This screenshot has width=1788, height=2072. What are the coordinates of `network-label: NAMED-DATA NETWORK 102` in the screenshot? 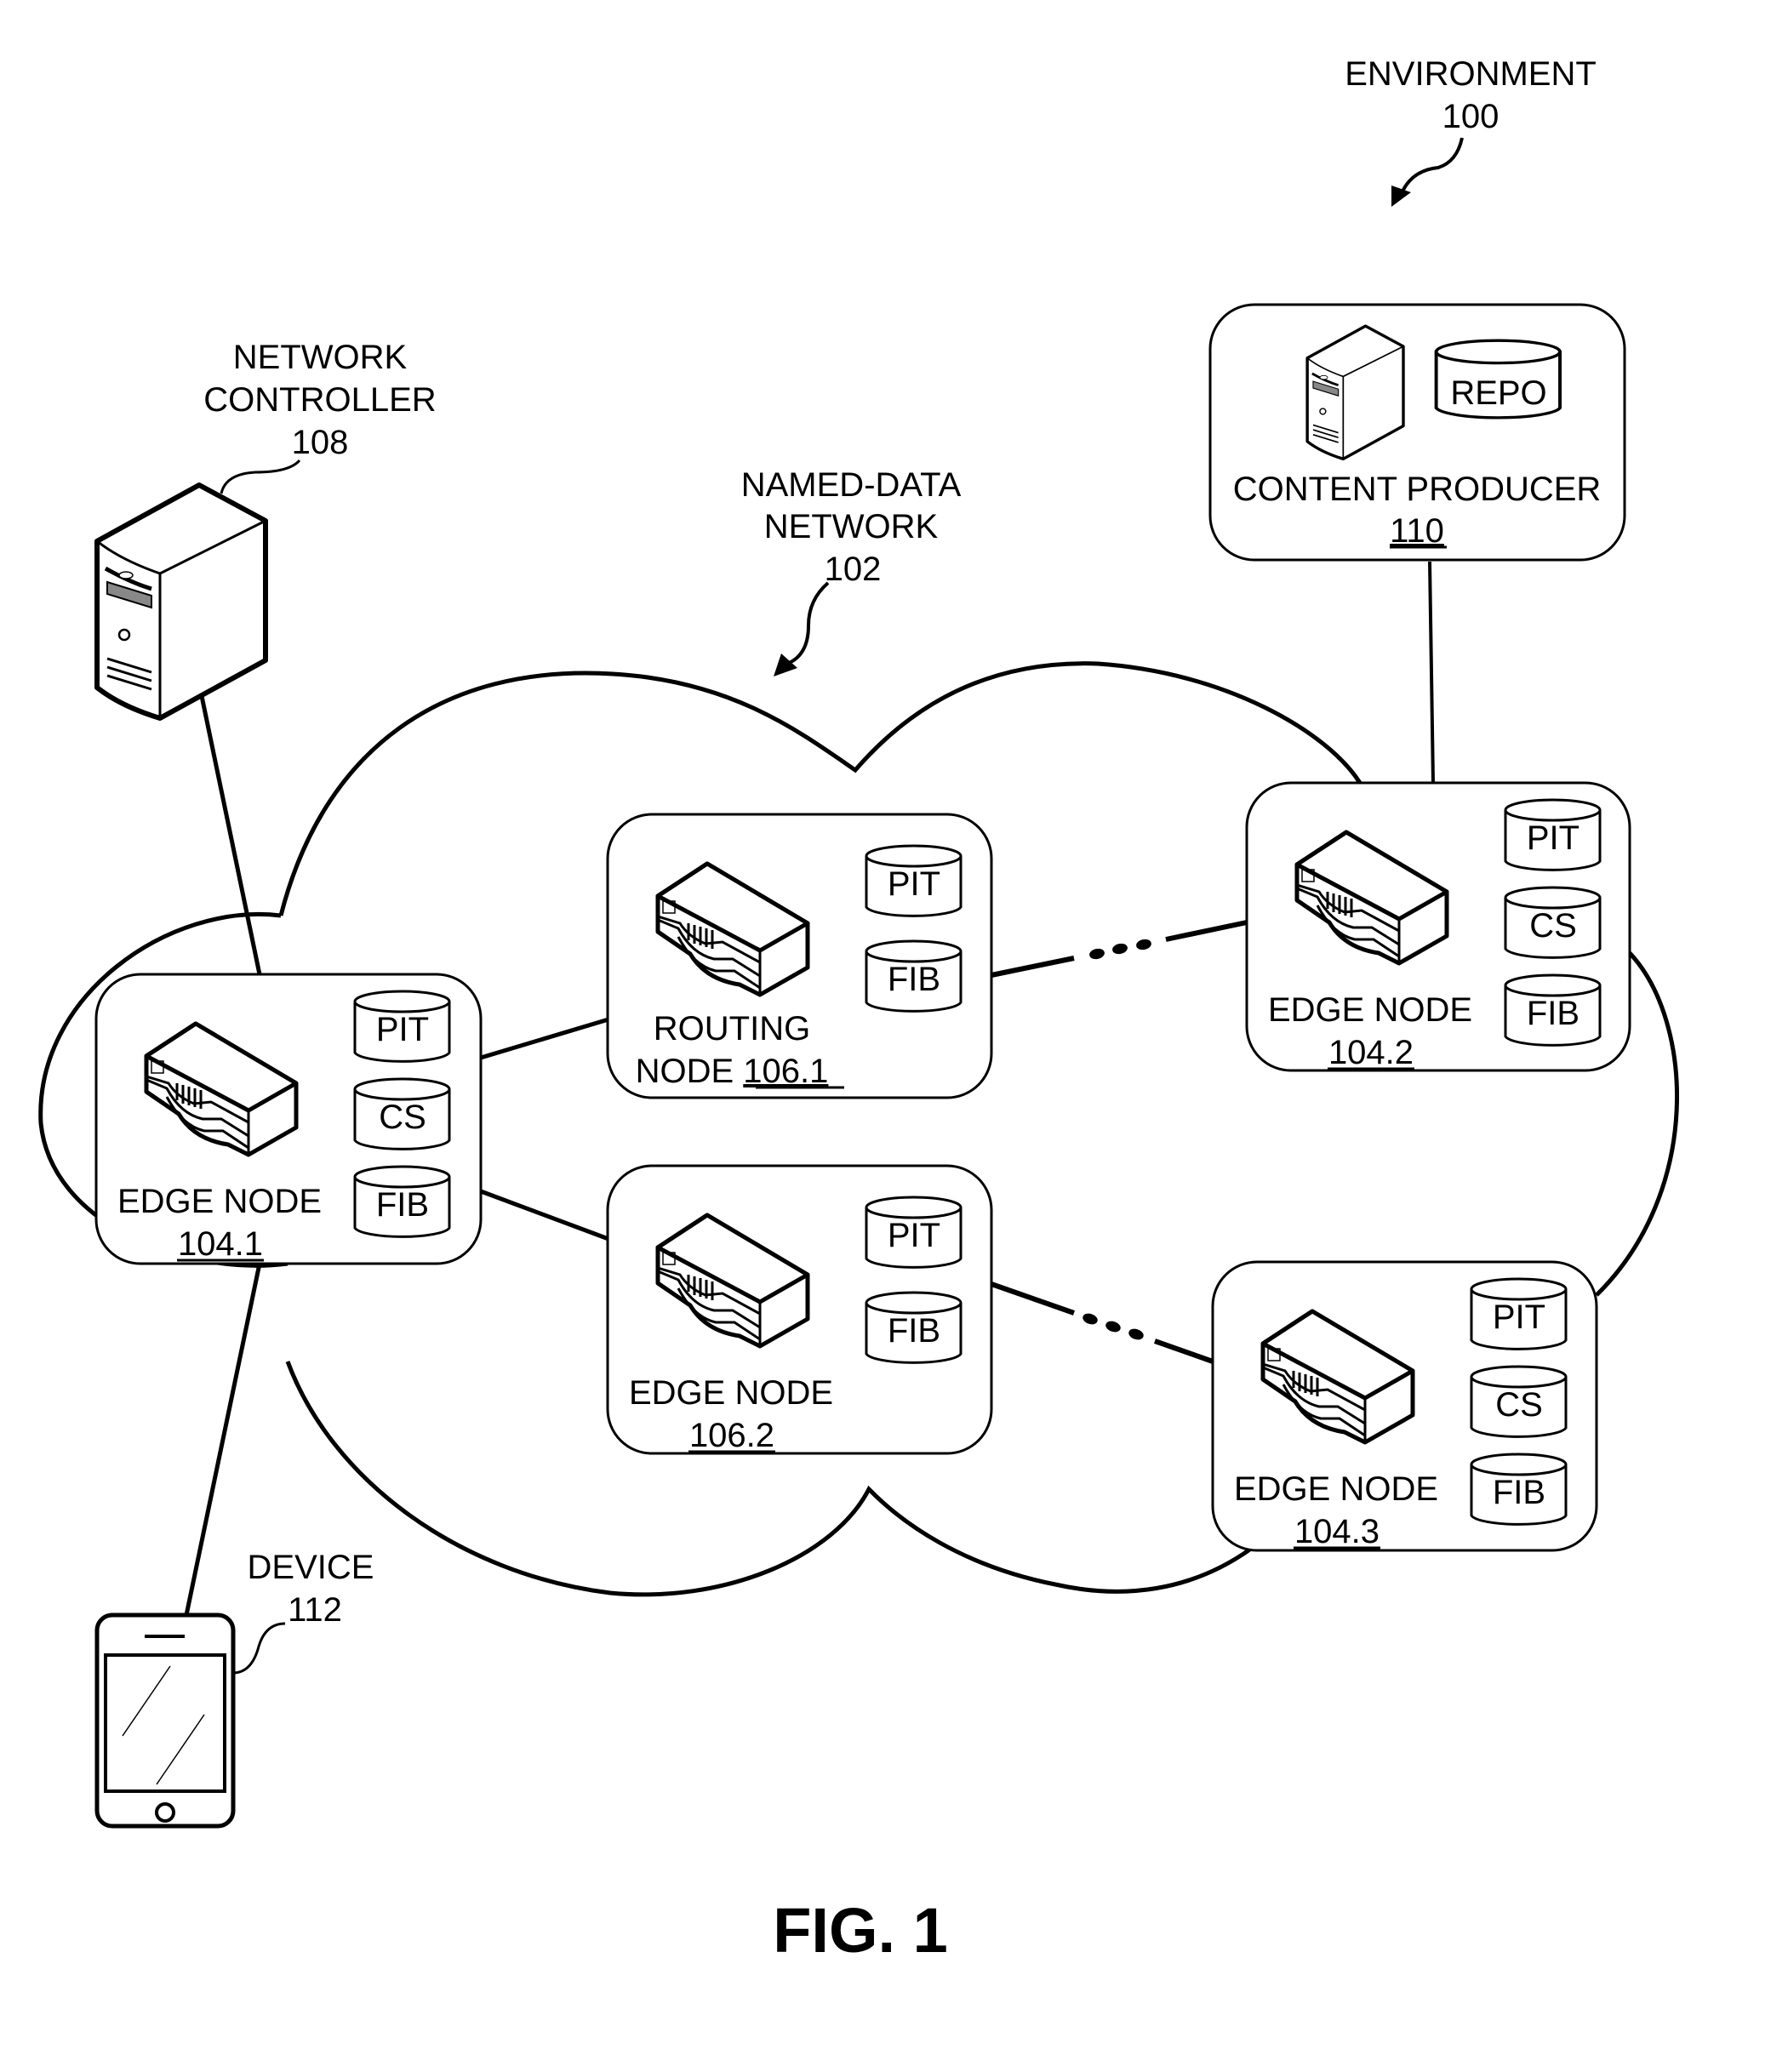 It's located at (851, 571).